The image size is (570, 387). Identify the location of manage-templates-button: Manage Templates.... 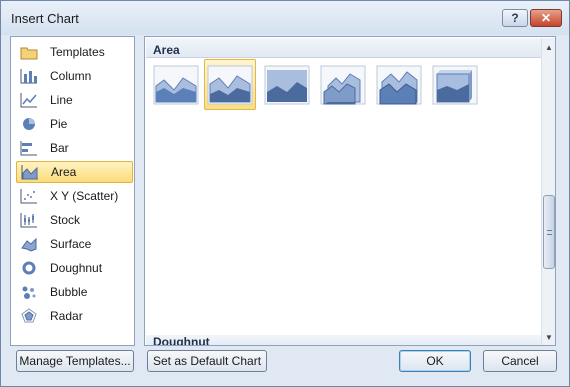
(75, 361).